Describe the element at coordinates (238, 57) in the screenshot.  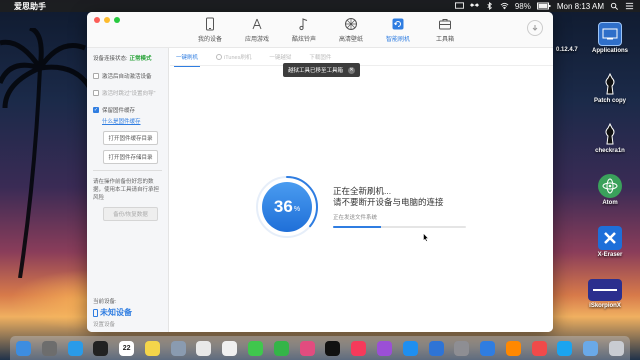
I see `tab-label: iTunes刷机` at that location.